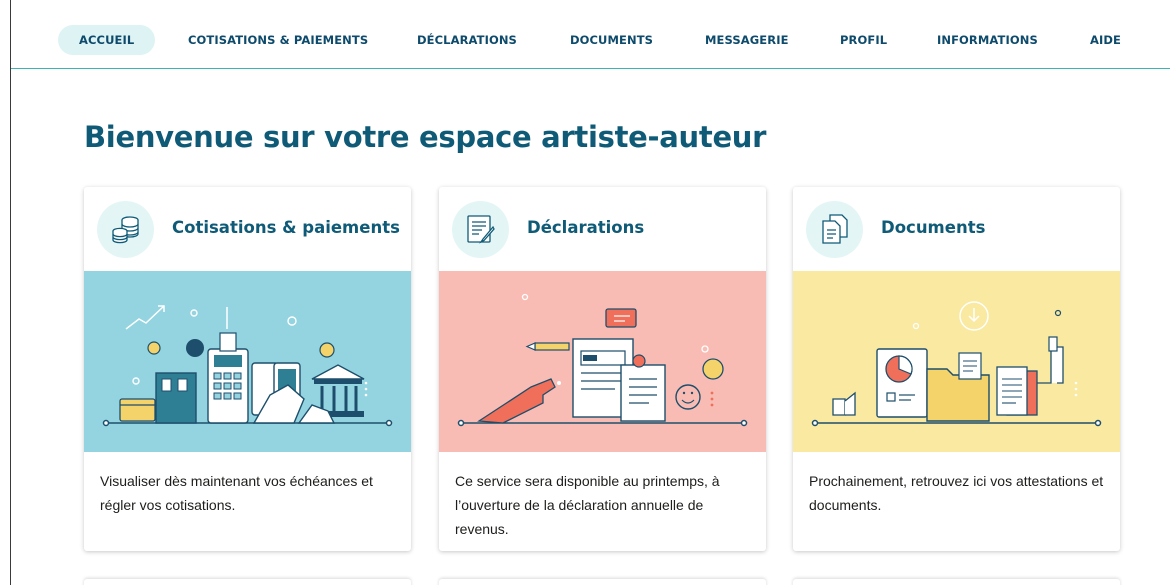 The image size is (1170, 585). What do you see at coordinates (602, 361) in the screenshot?
I see `declarations-illustration` at bounding box center [602, 361].